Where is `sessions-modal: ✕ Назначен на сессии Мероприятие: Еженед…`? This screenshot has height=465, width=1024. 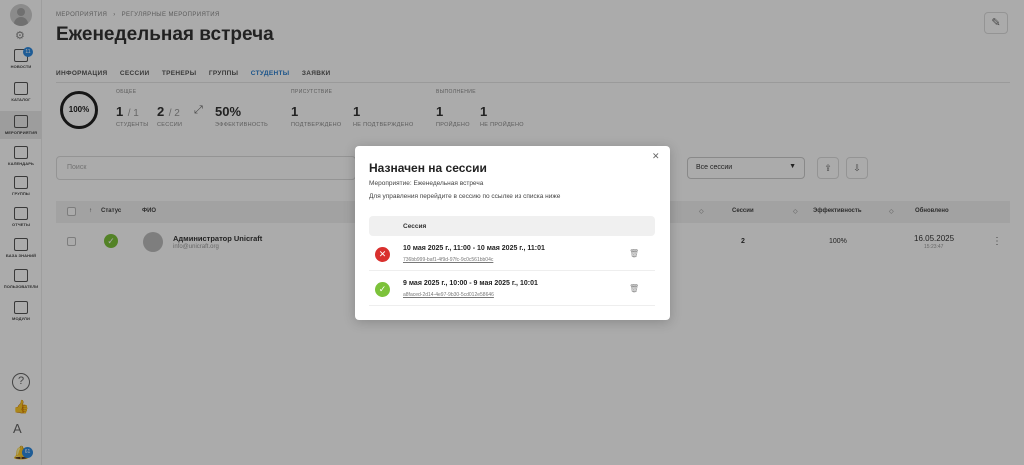
sessions-modal: ✕ Назначен на сессии Мероприятие: Еженед… is located at coordinates (512, 233).